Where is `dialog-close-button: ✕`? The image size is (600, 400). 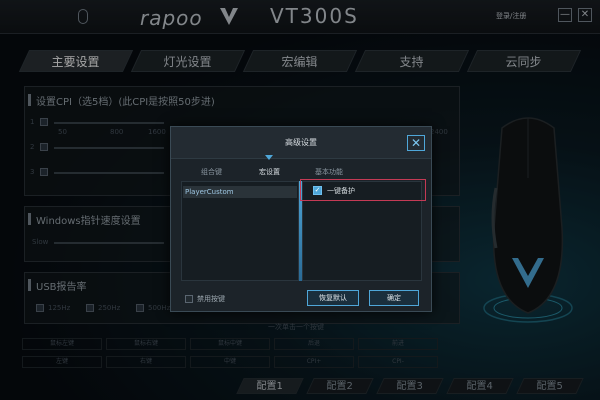
dialog-close-button: ✕ is located at coordinates (416, 143).